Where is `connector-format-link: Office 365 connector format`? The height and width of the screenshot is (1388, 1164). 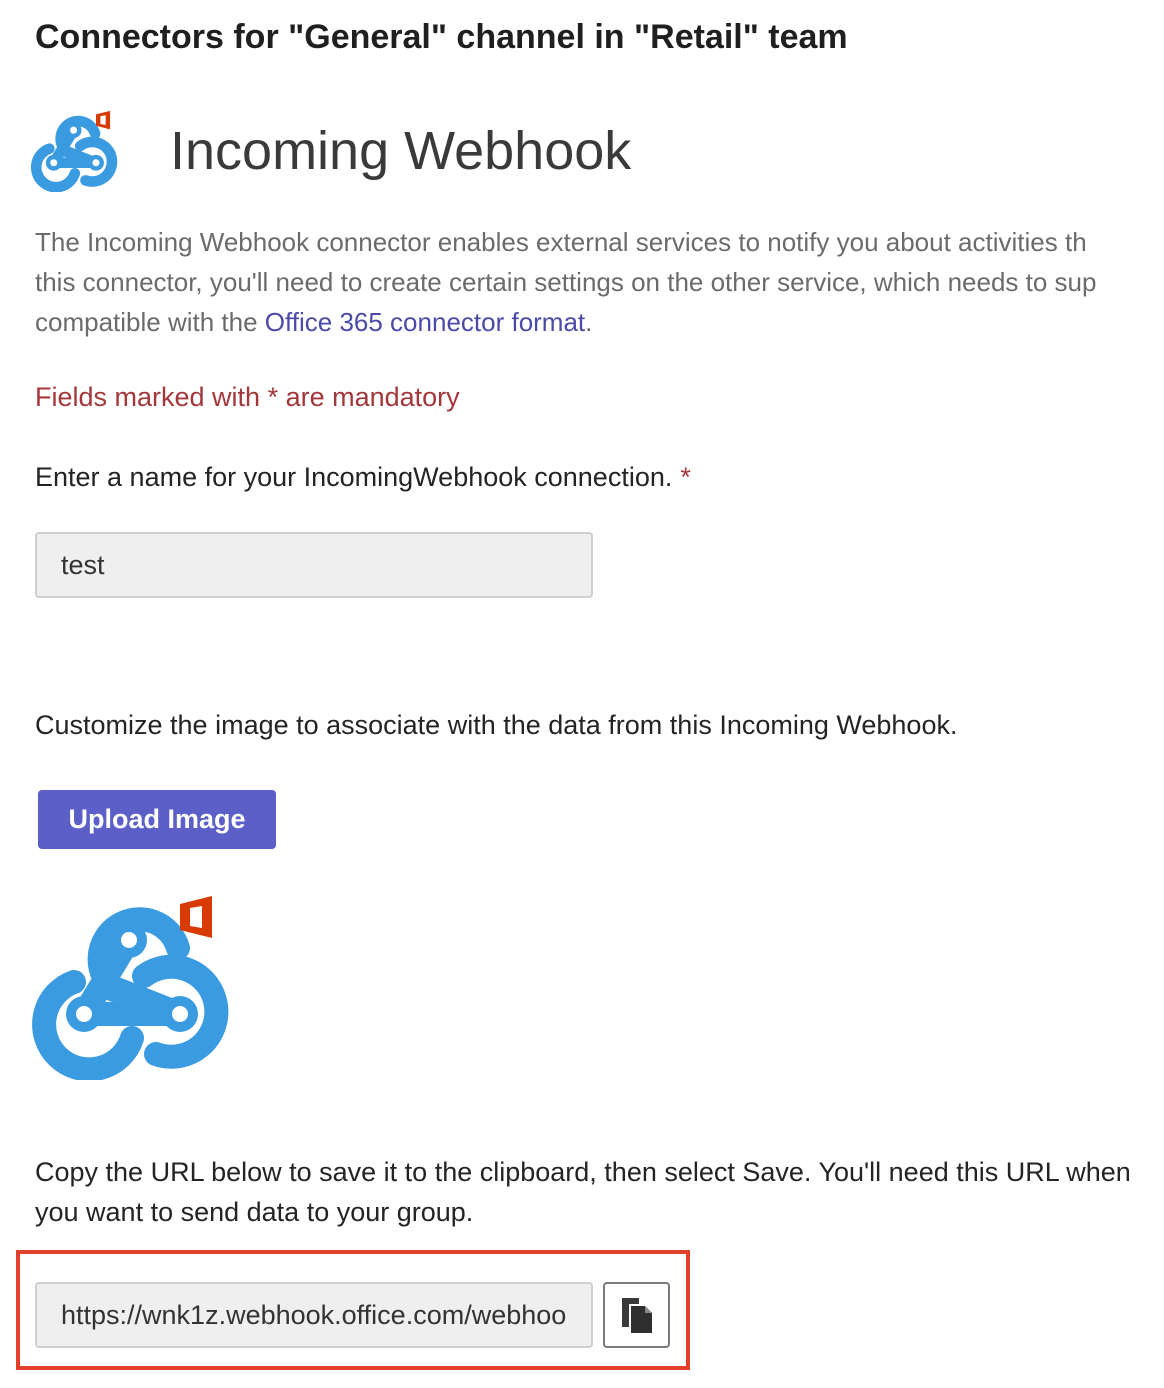 connector-format-link: Office 365 connector format is located at coordinates (425, 322).